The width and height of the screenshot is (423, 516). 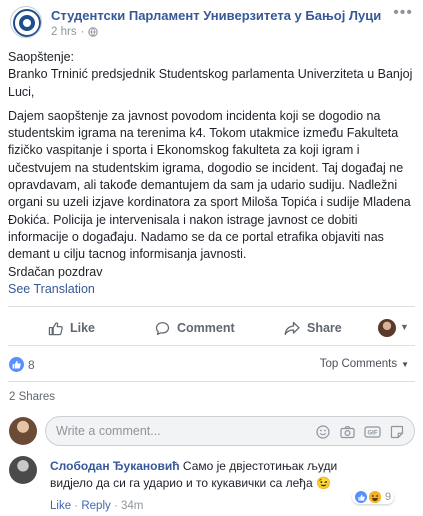 I want to click on comment-label: Comment, so click(x=206, y=328).